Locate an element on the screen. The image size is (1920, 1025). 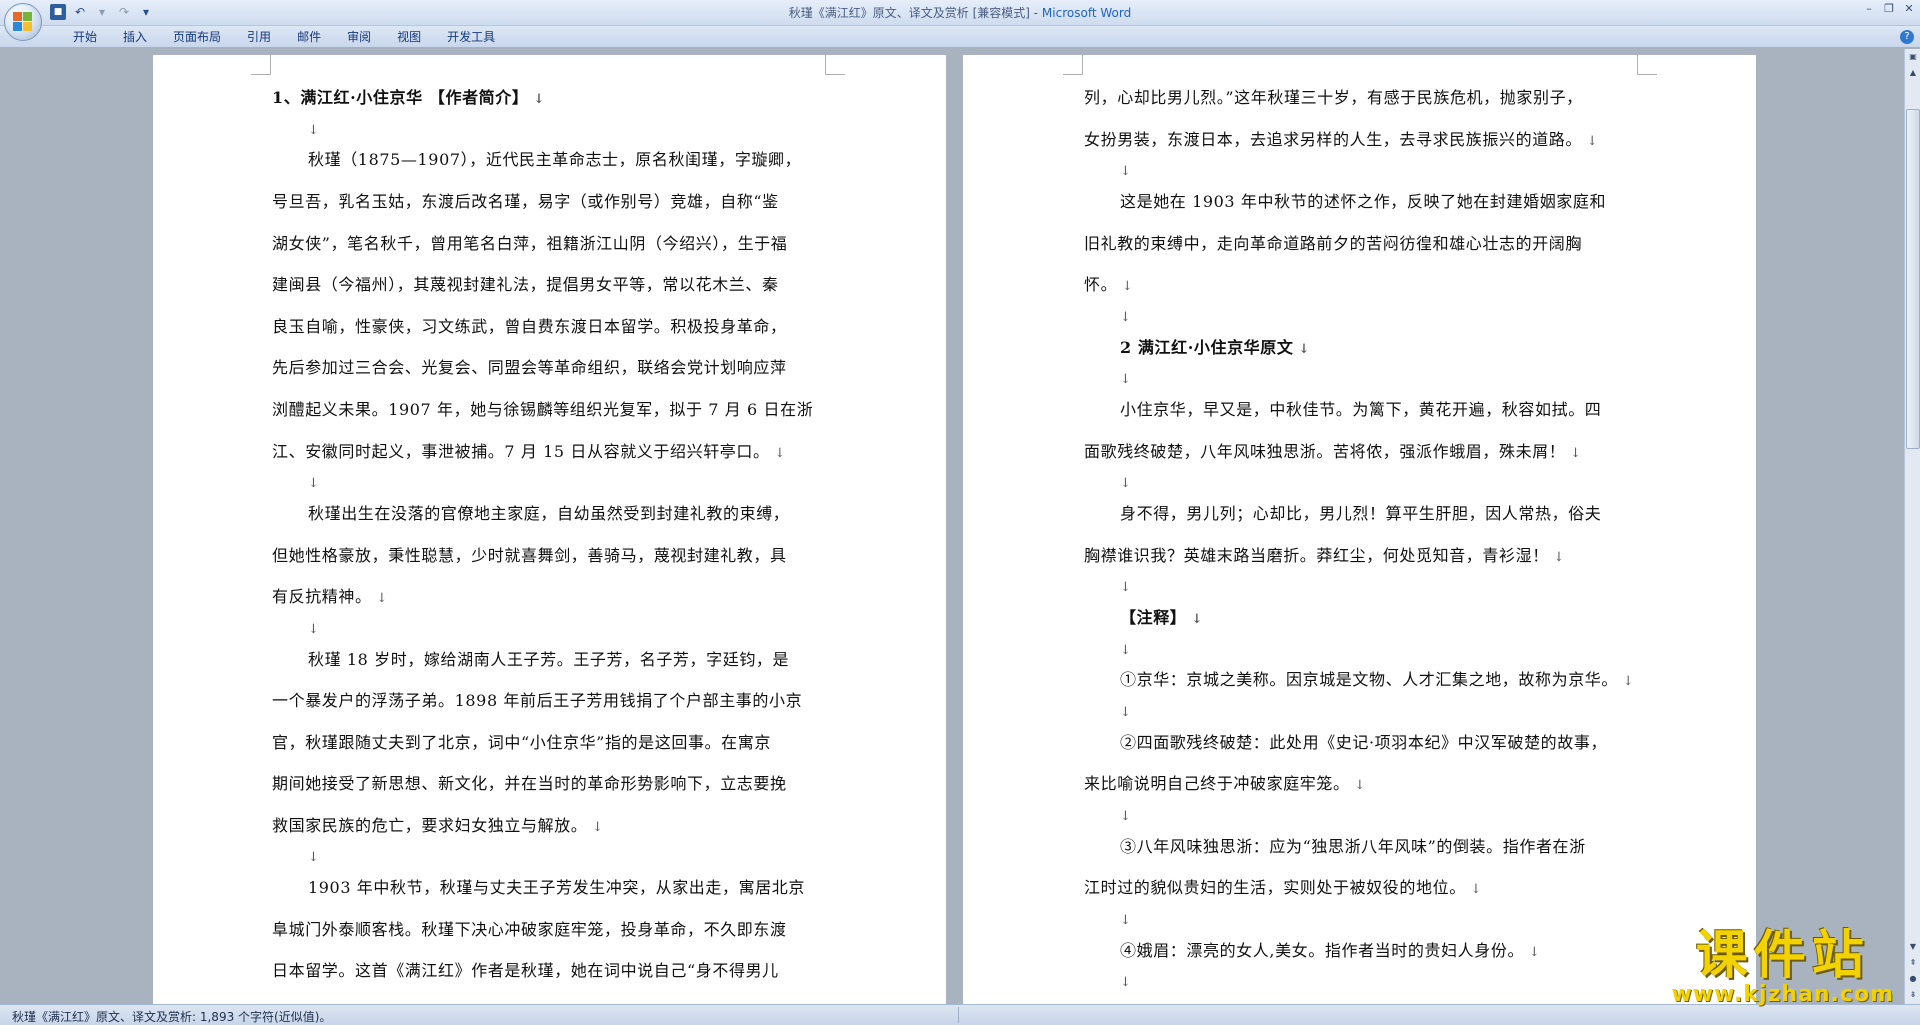
bio-paragraph-line: 怀。 ↓ is located at coordinates (1109, 285).